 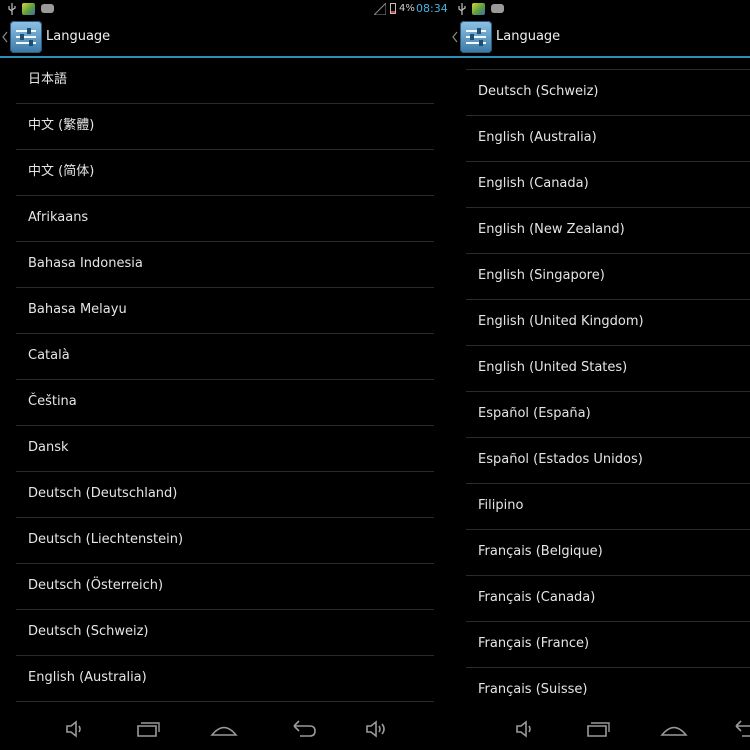 I want to click on language-item: Čeština, so click(x=225, y=403).